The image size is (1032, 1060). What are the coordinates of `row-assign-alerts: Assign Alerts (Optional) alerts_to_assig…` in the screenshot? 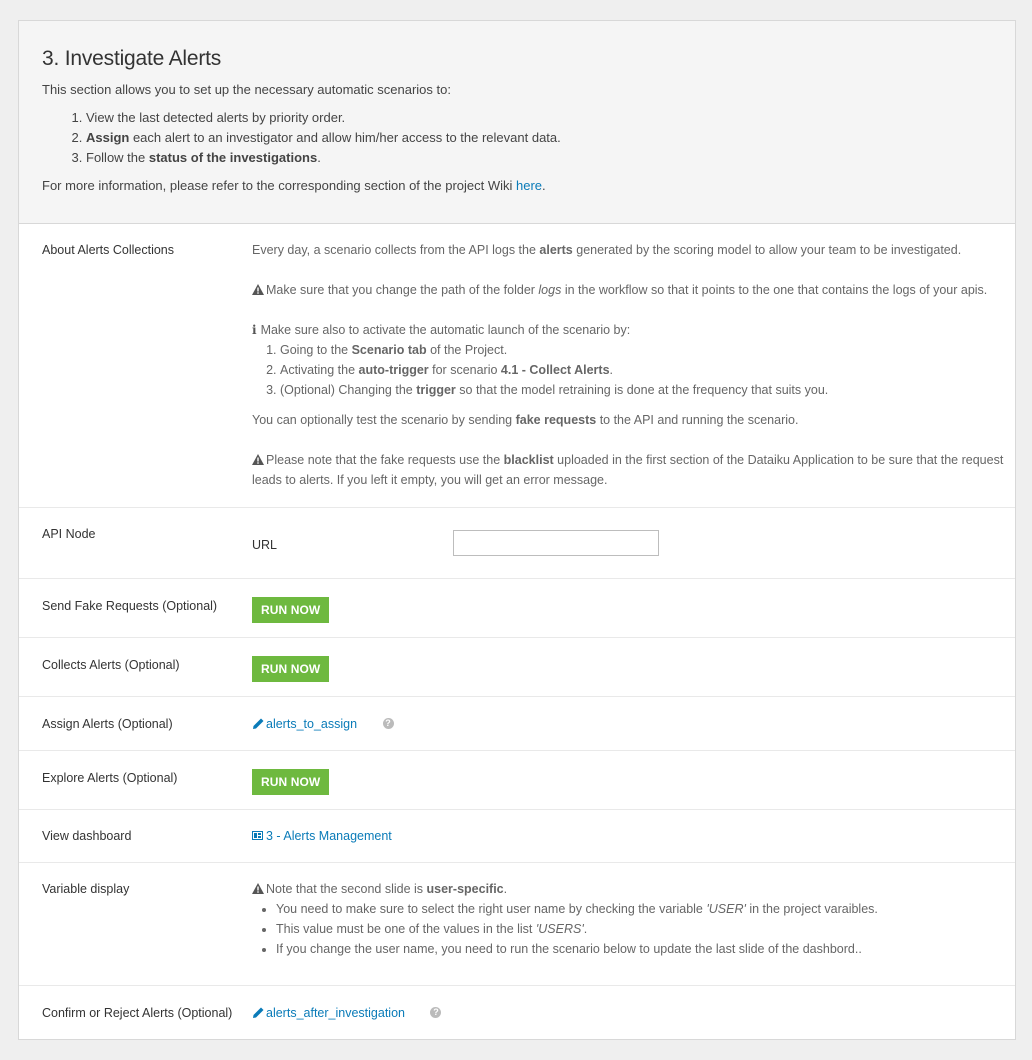 It's located at (517, 724).